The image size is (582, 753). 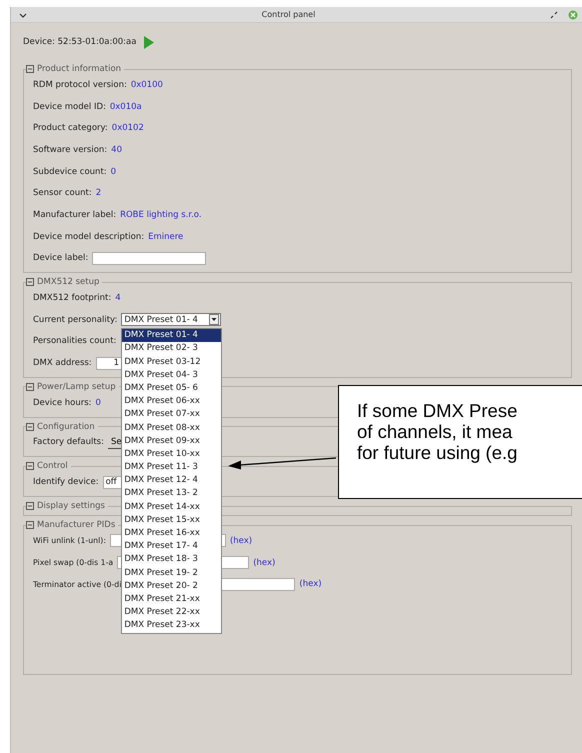 I want to click on field-value: 2, so click(x=99, y=193).